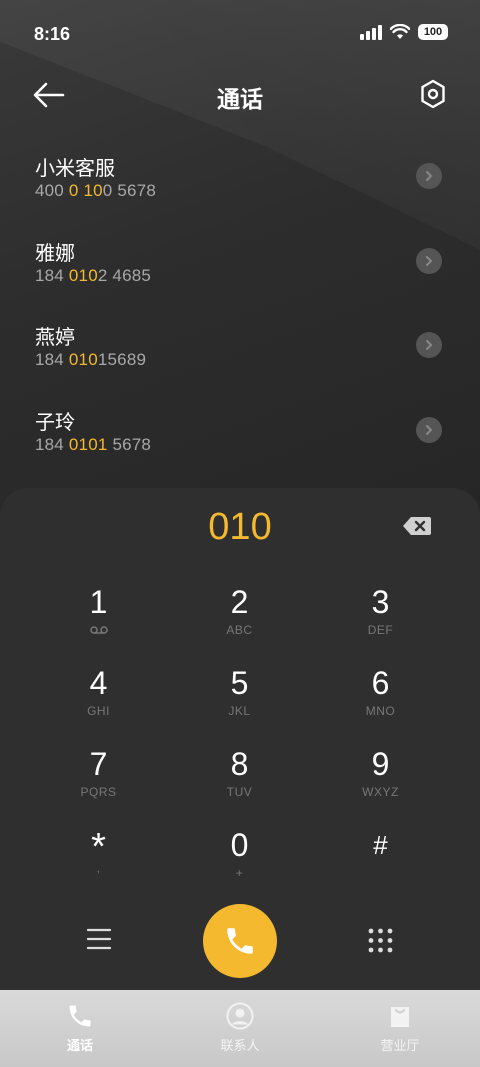  I want to click on shopping-bag-icon, so click(400, 1017).